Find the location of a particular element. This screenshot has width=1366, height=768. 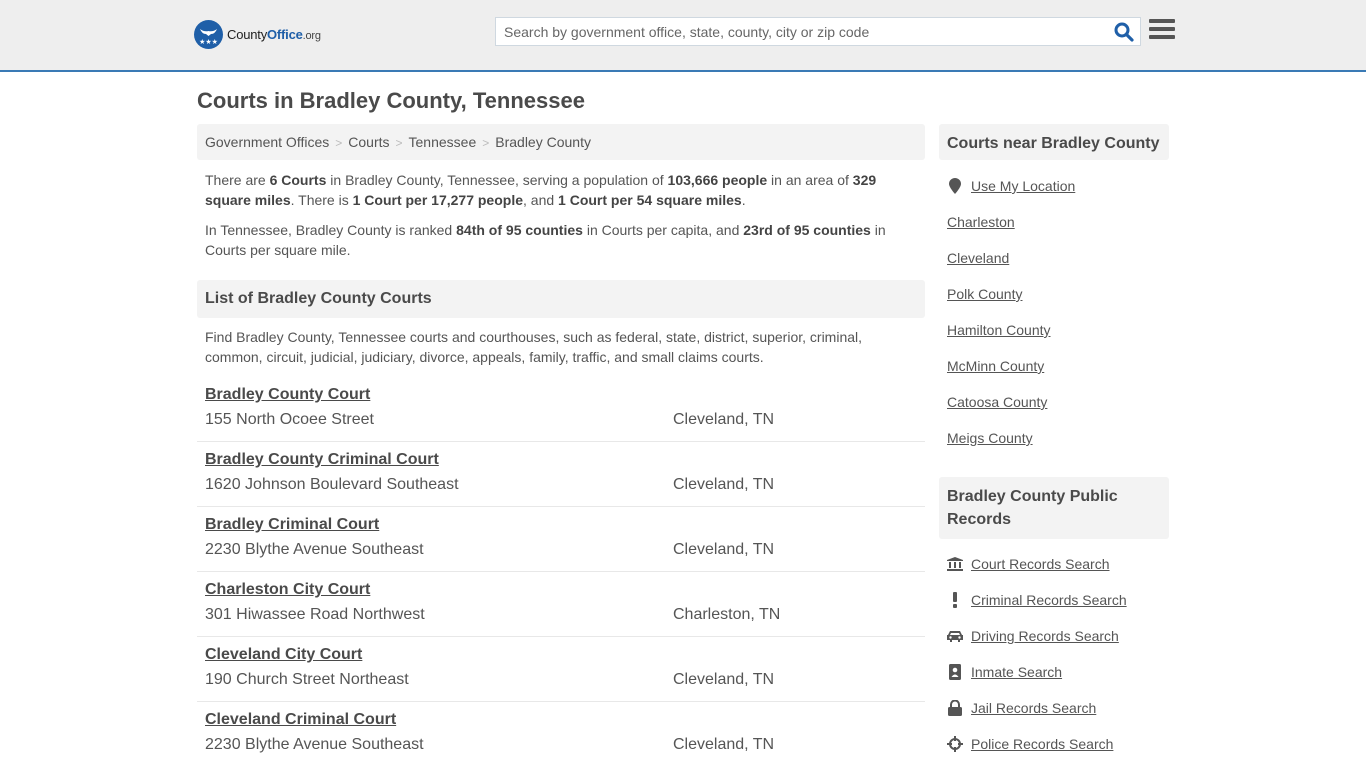

breadcrumb-tennessee: Tennessee is located at coordinates (443, 142).